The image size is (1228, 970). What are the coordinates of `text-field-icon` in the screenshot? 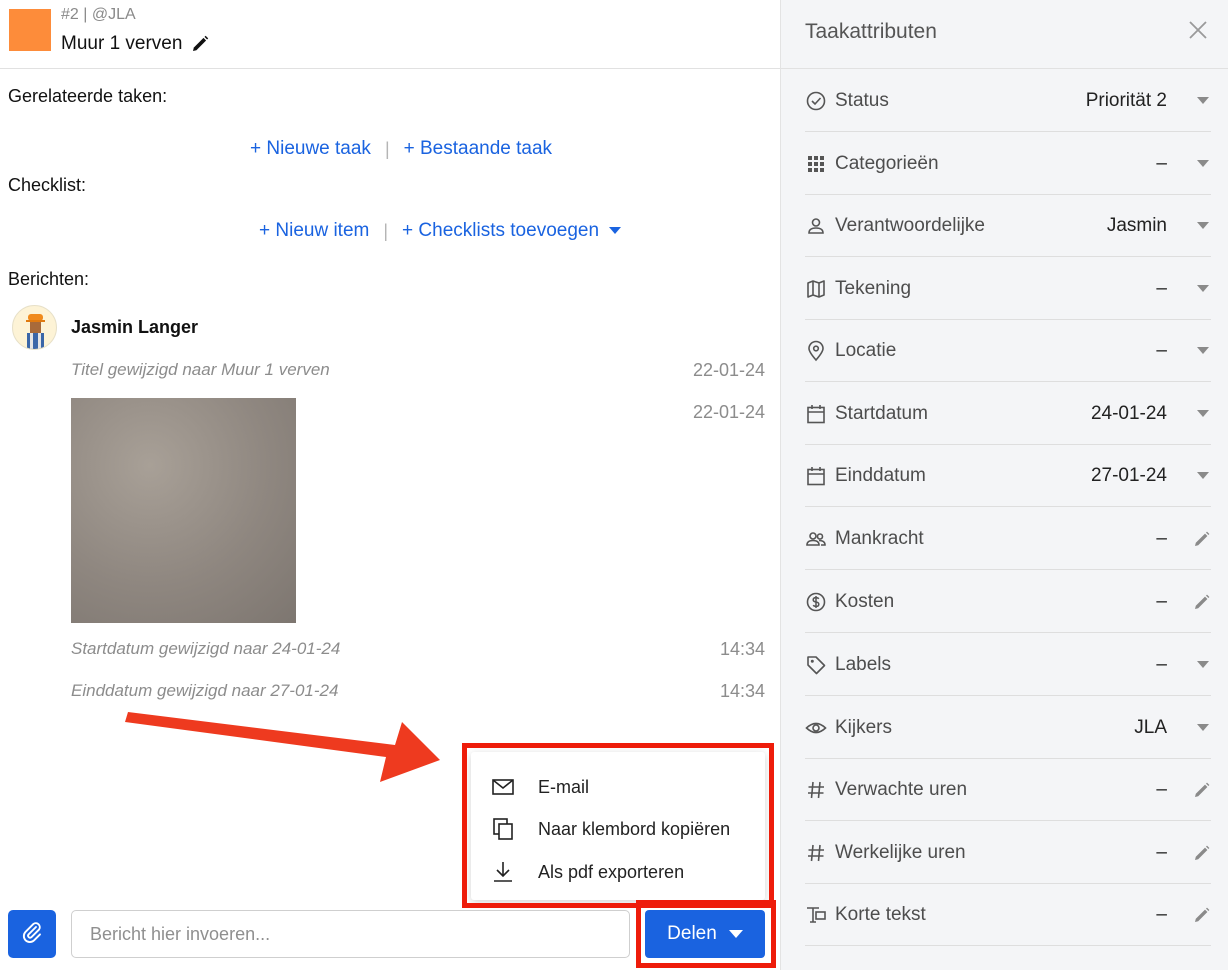 It's located at (816, 915).